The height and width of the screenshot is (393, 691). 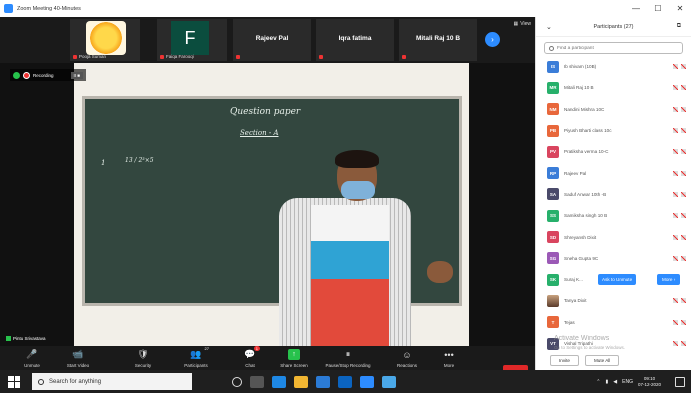 What do you see at coordinates (636, 8) in the screenshot?
I see `minimize-button: —` at bounding box center [636, 8].